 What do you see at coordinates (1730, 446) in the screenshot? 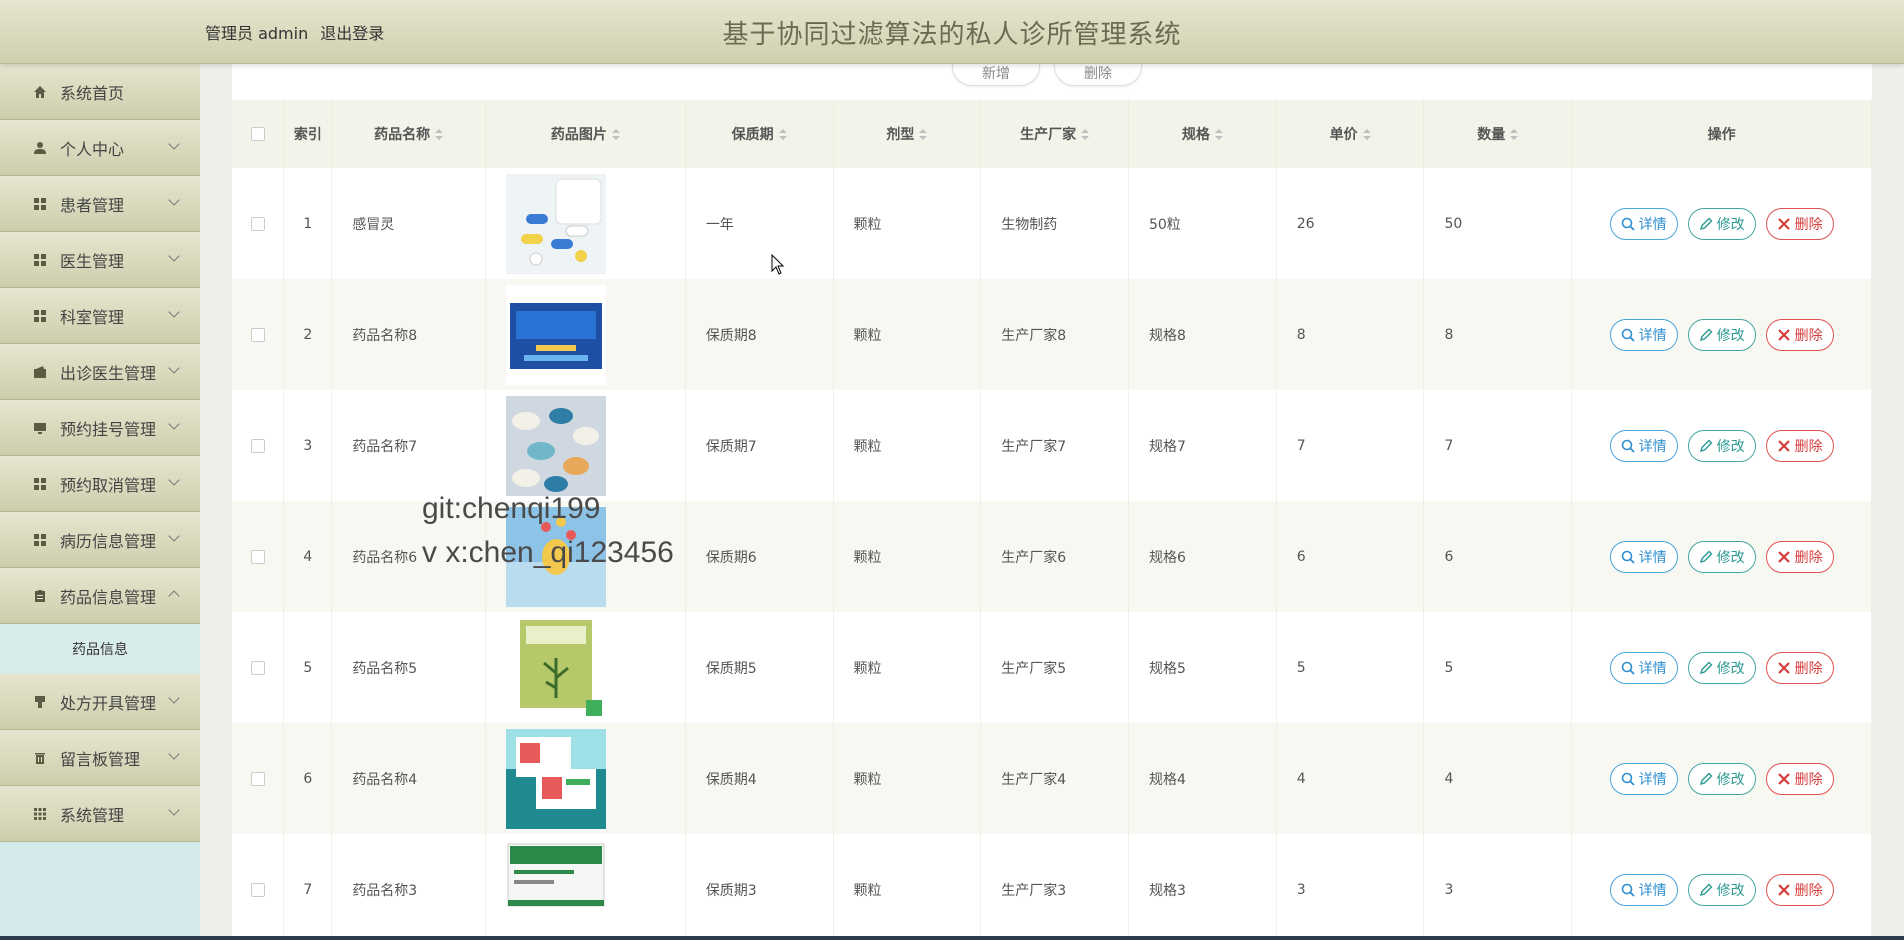
I see `edit-label: 修改` at bounding box center [1730, 446].